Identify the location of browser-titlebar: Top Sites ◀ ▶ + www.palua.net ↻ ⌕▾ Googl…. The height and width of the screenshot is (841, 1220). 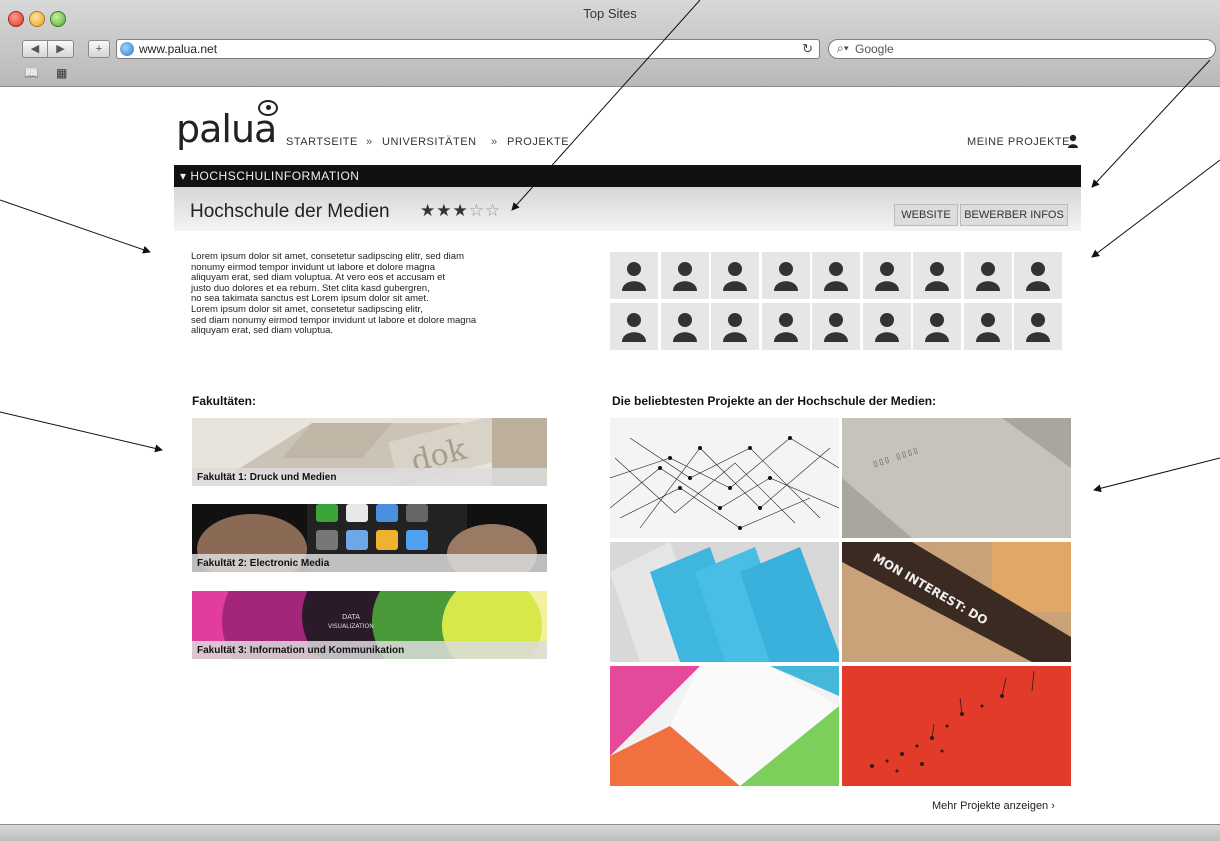
(610, 43).